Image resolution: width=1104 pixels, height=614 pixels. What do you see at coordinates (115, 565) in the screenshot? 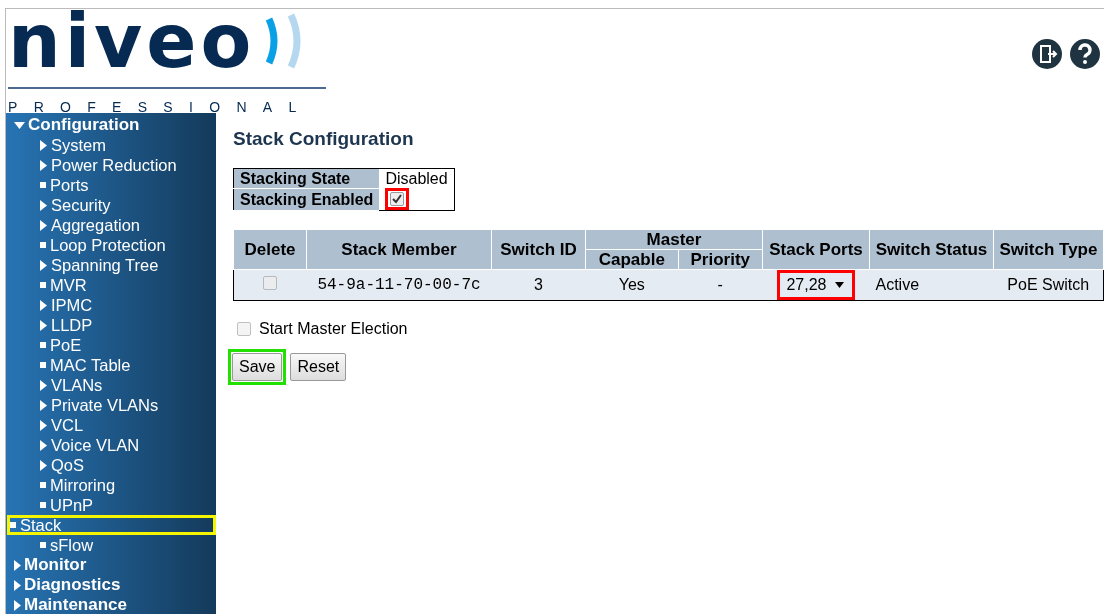
I see `sidebar-item: Monitor` at bounding box center [115, 565].